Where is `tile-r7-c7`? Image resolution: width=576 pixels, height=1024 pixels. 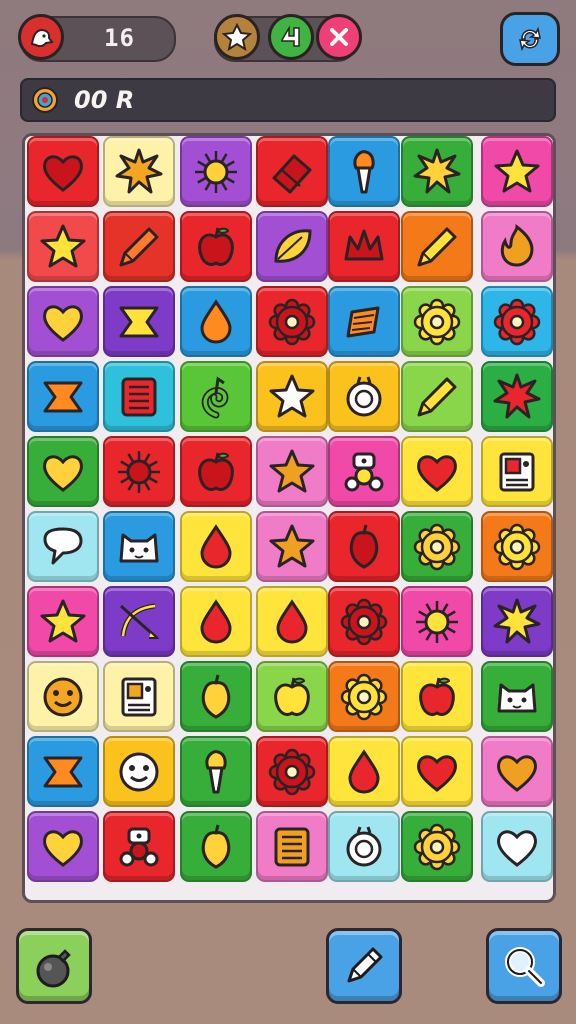
tile-r7-c7 is located at coordinates (517, 621).